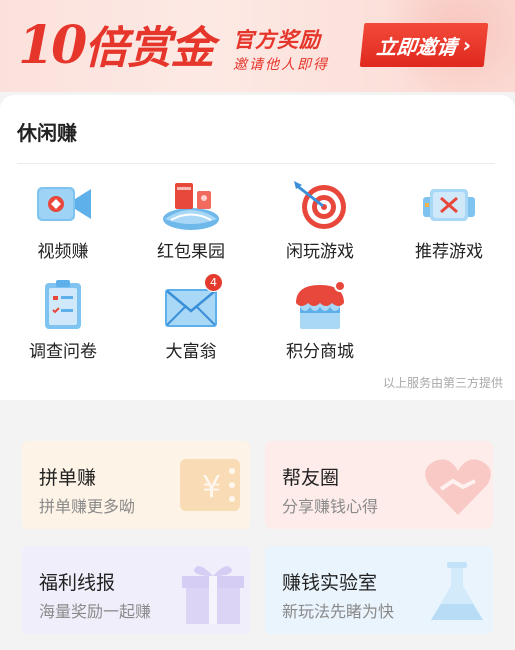 Image resolution: width=515 pixels, height=650 pixels. What do you see at coordinates (458, 488) in the screenshot?
I see `heart-handshake-icon` at bounding box center [458, 488].